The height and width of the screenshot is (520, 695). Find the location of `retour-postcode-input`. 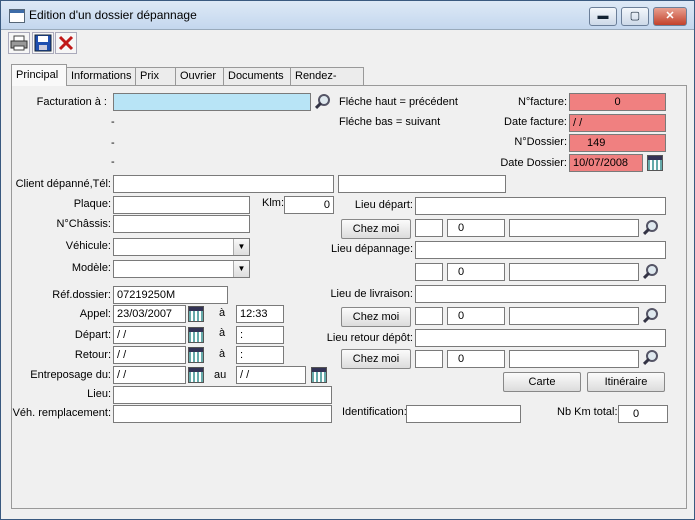

retour-postcode-input is located at coordinates (429, 359).